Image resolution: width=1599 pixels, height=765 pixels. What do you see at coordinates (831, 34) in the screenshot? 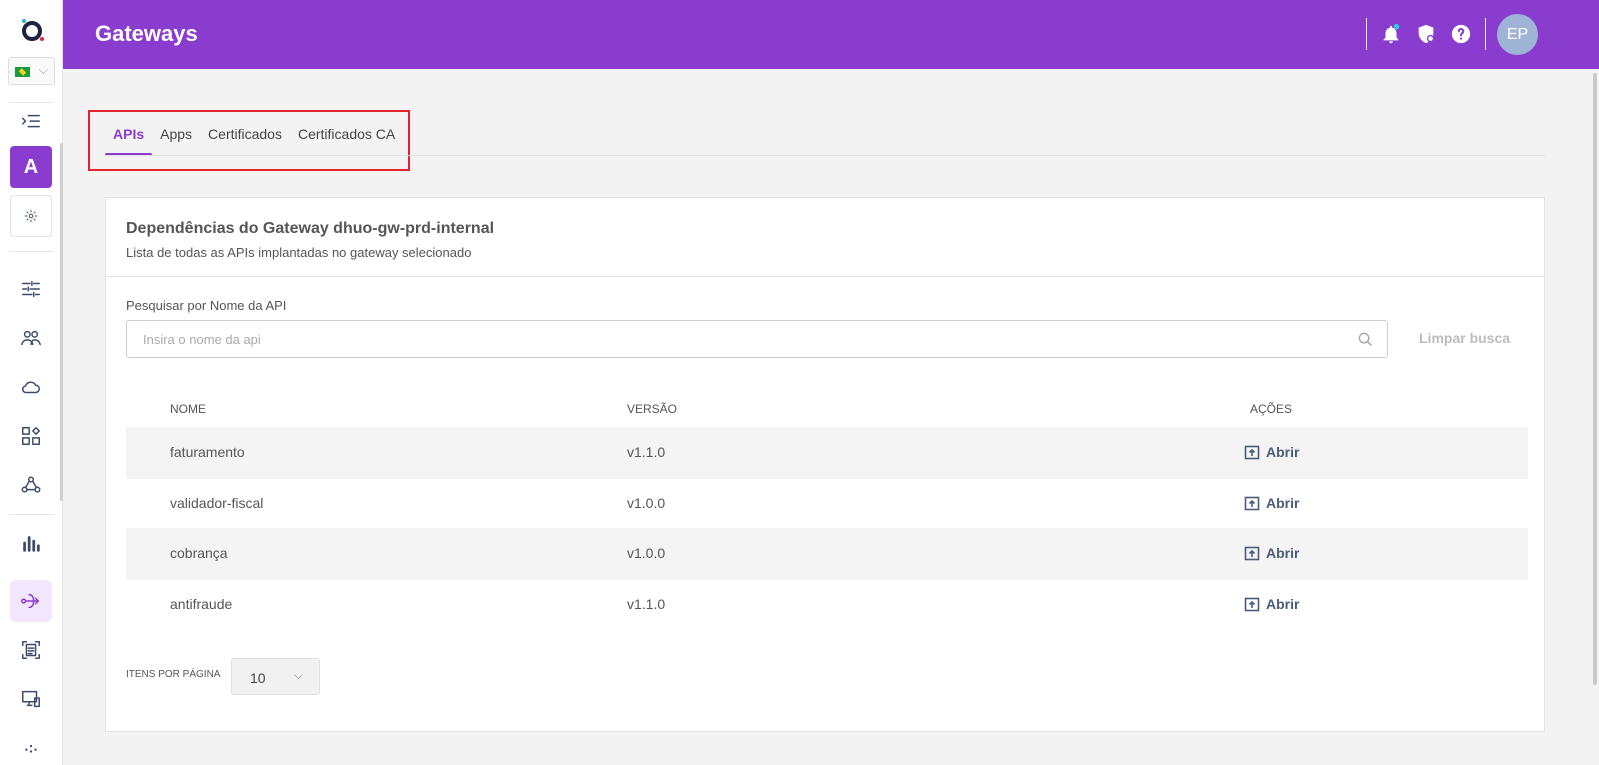
I see `top-header: Gateways EP` at bounding box center [831, 34].